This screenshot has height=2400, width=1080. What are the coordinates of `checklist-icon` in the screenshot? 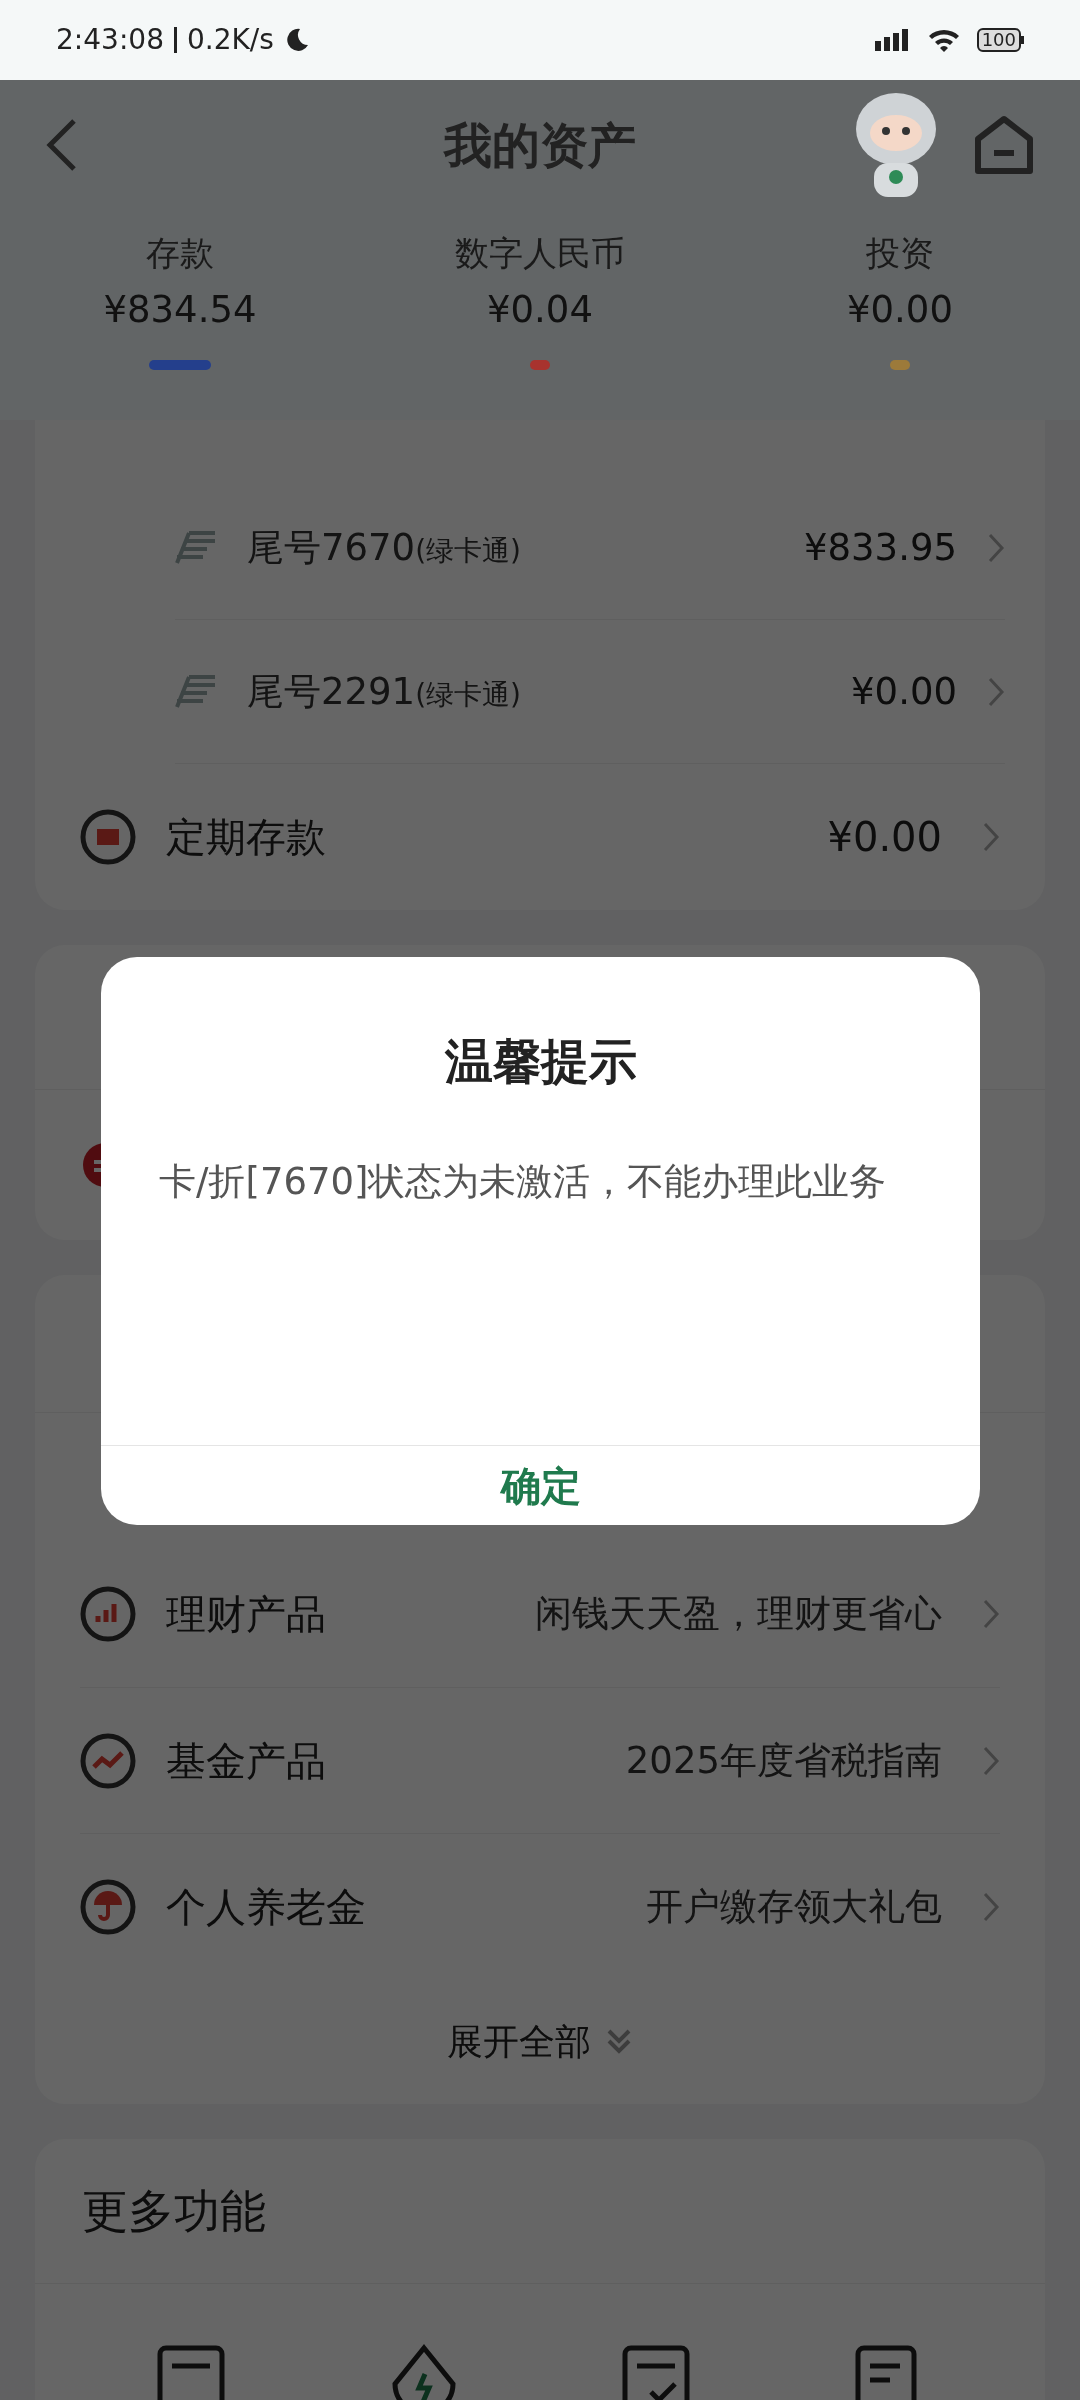 It's located at (656, 2372).